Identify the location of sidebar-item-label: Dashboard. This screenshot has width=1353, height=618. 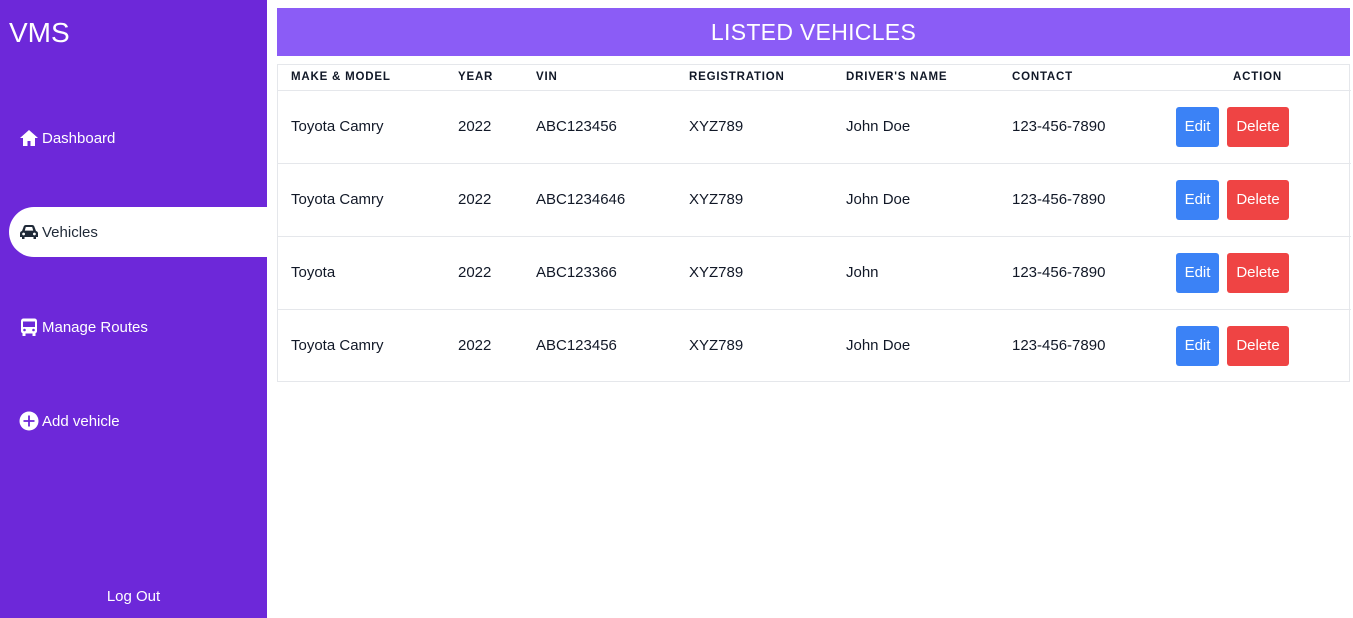
(79, 138).